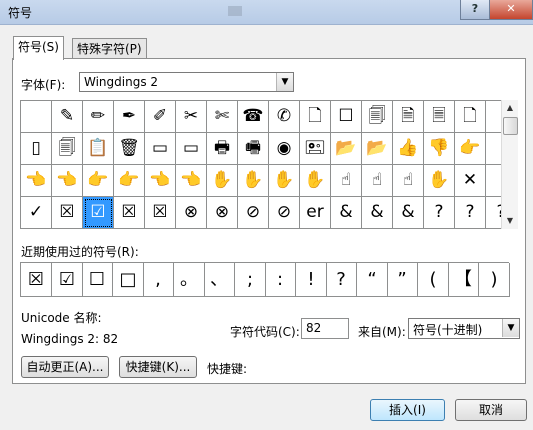 The image size is (533, 430). Describe the element at coordinates (464, 328) in the screenshot. I see `from-select: 符号(十进制) ▼` at that location.